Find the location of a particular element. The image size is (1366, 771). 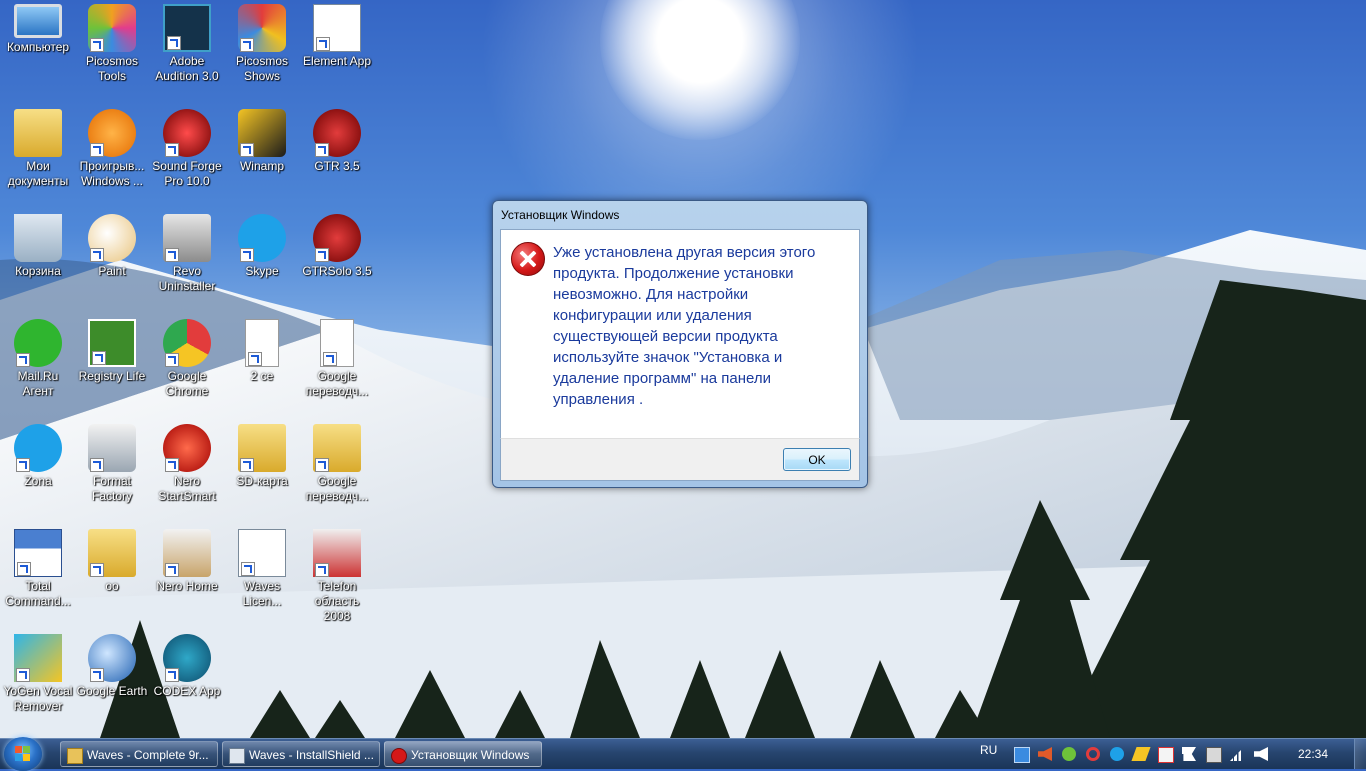

desktop-icon: CODEX App is located at coordinates (187, 666).